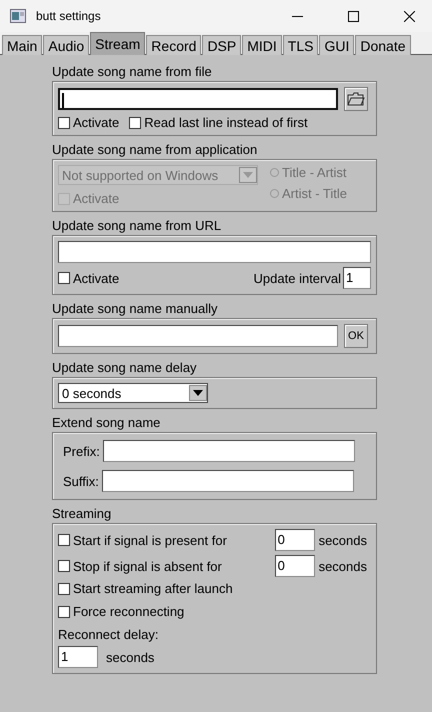 Image resolution: width=432 pixels, height=712 pixels. Describe the element at coordinates (18, 16) in the screenshot. I see `app-icon` at that location.